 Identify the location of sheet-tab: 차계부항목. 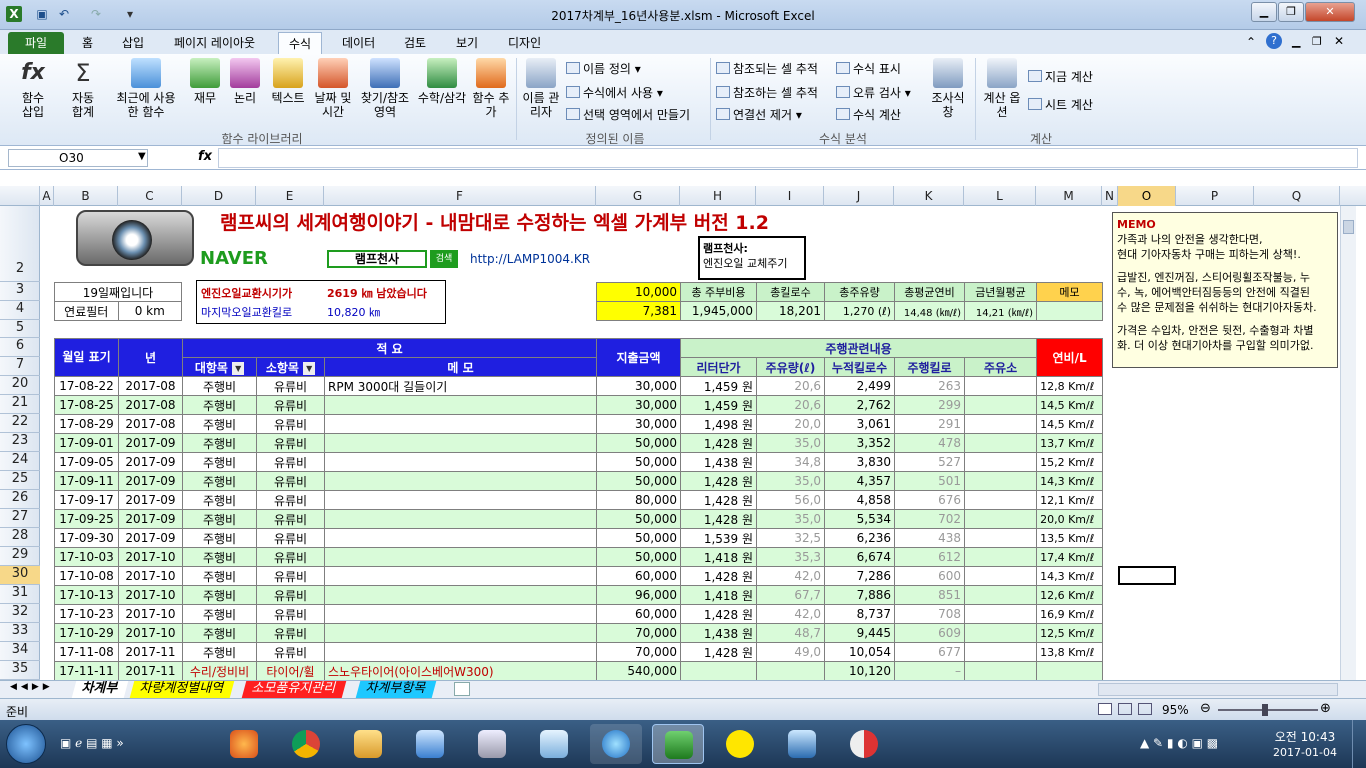
(396, 689).